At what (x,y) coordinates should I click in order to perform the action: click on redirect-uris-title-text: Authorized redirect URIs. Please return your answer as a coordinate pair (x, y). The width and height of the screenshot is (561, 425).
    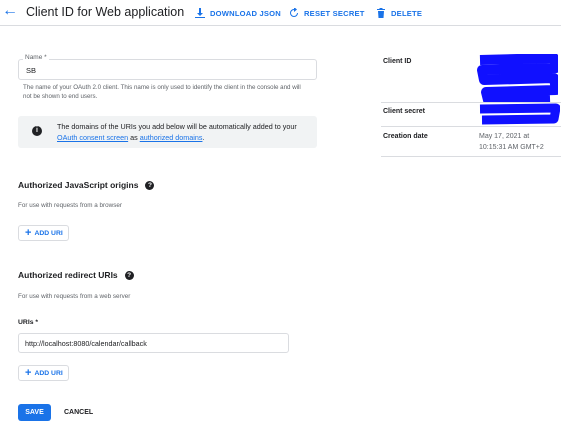
    Looking at the image, I should click on (68, 275).